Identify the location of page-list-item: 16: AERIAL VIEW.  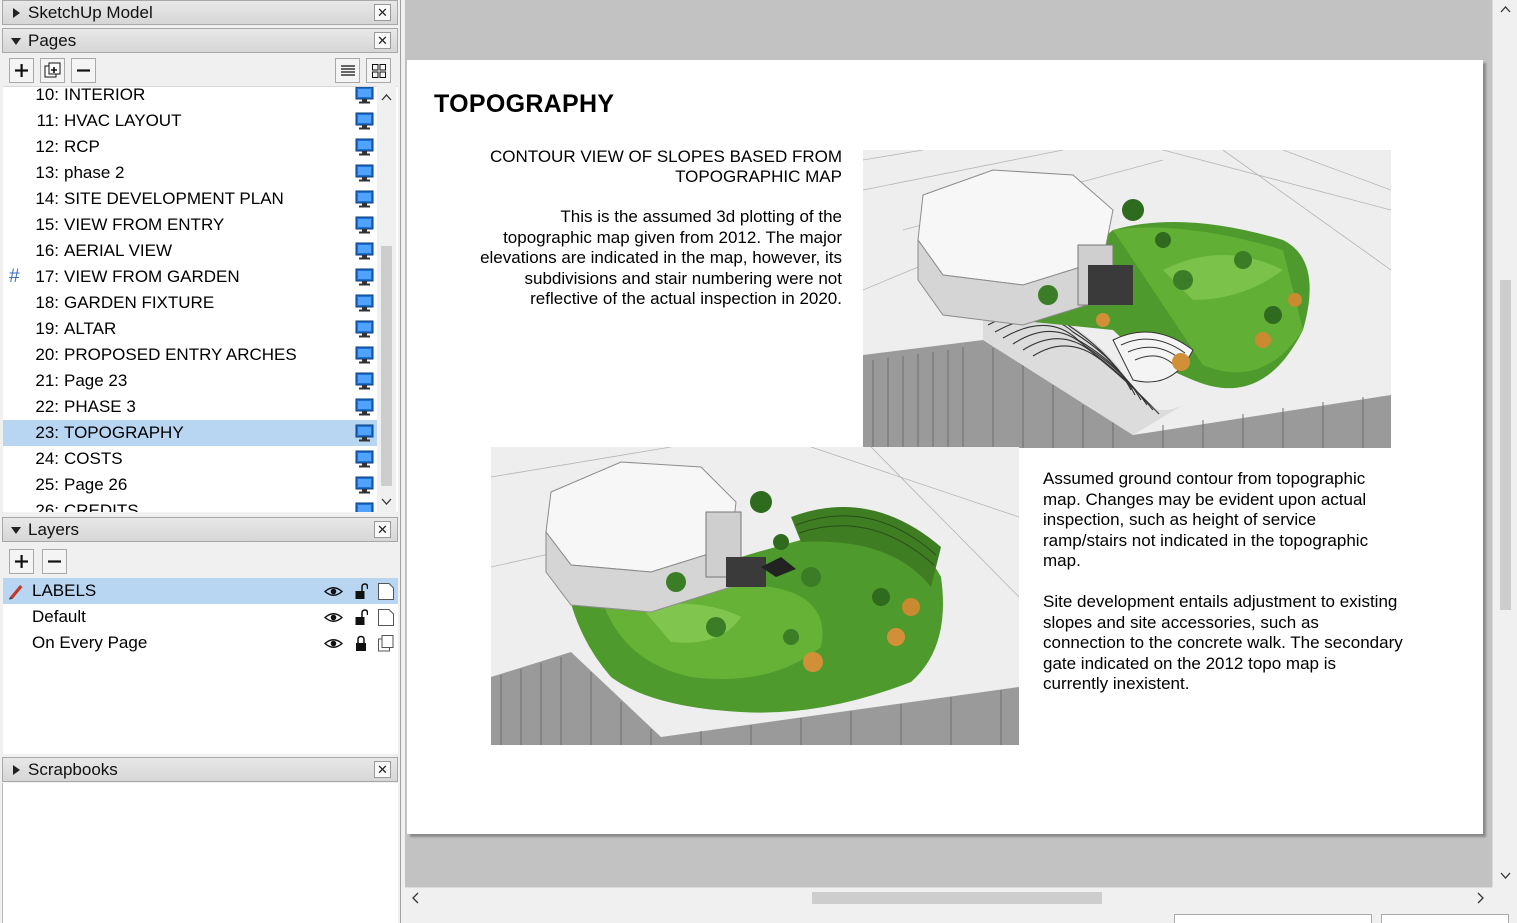
(190, 251).